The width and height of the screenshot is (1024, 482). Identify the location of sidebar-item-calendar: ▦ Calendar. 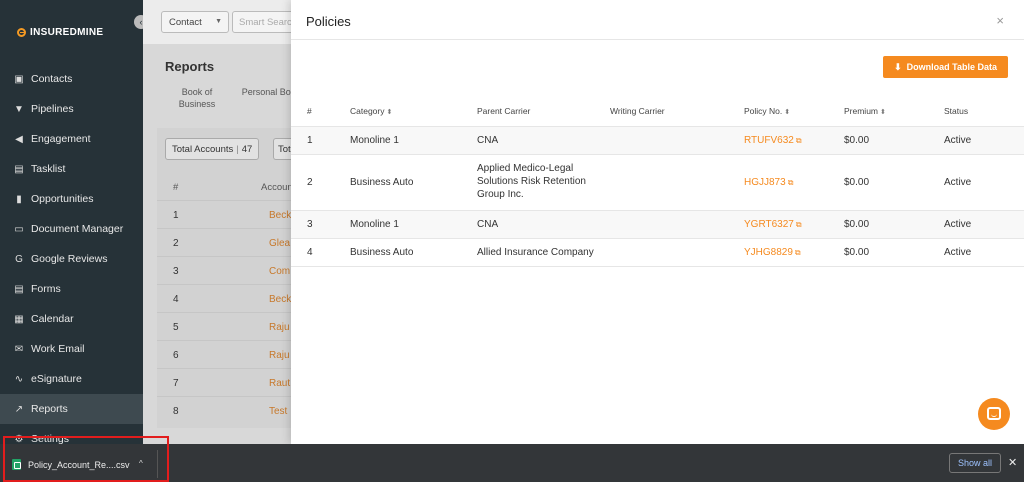
(71, 319).